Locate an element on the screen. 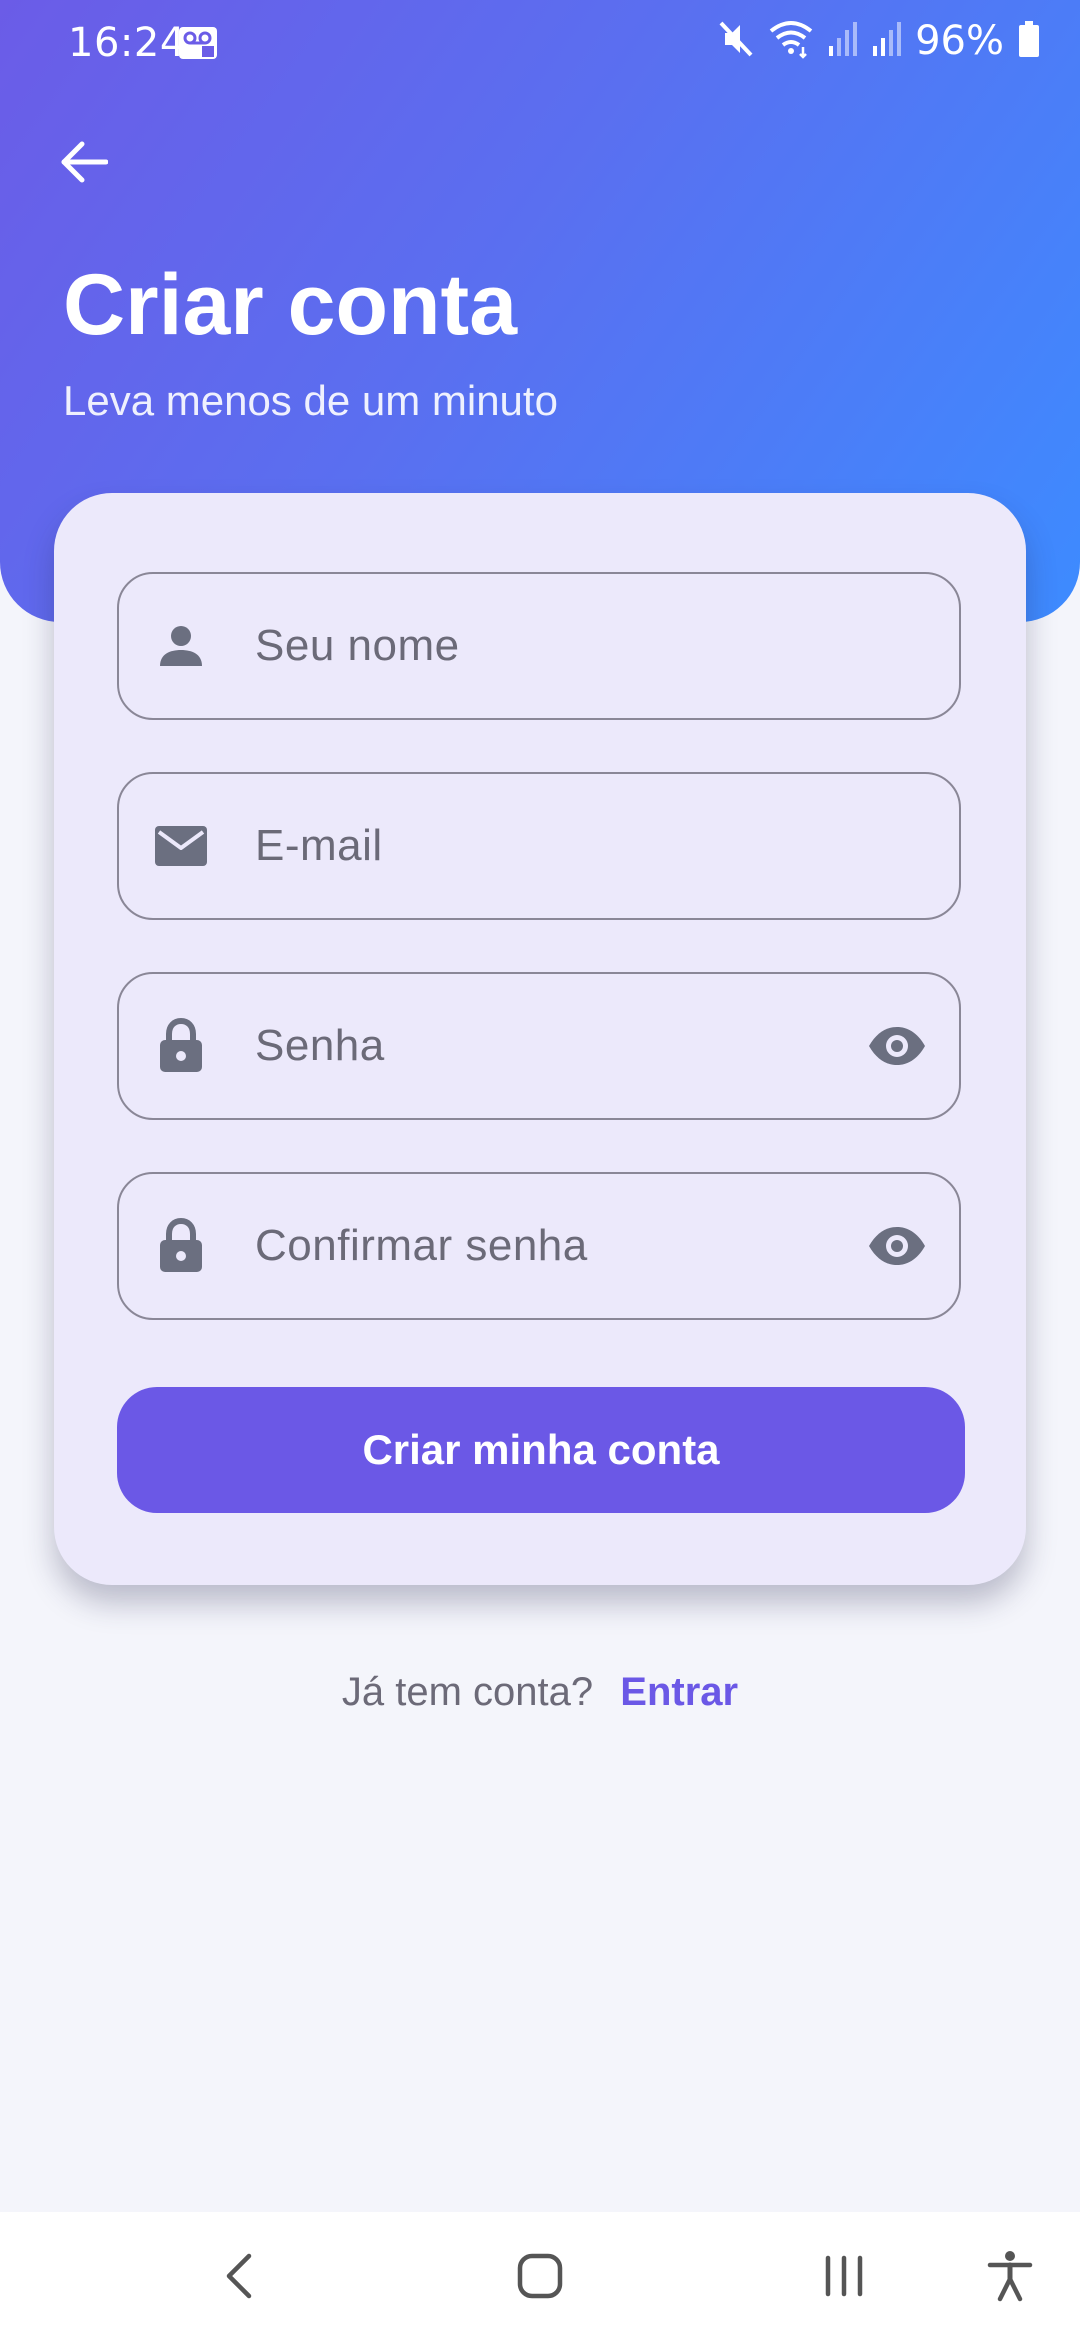  arrow-left-icon is located at coordinates (84, 162).